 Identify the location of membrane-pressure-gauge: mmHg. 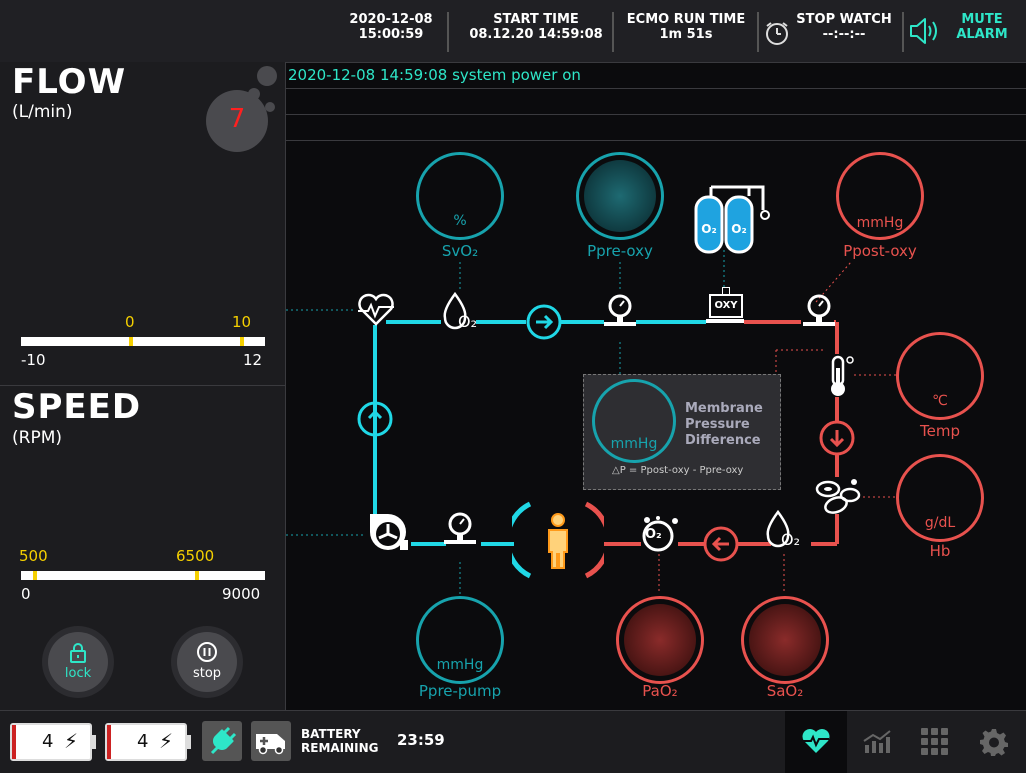
(634, 421).